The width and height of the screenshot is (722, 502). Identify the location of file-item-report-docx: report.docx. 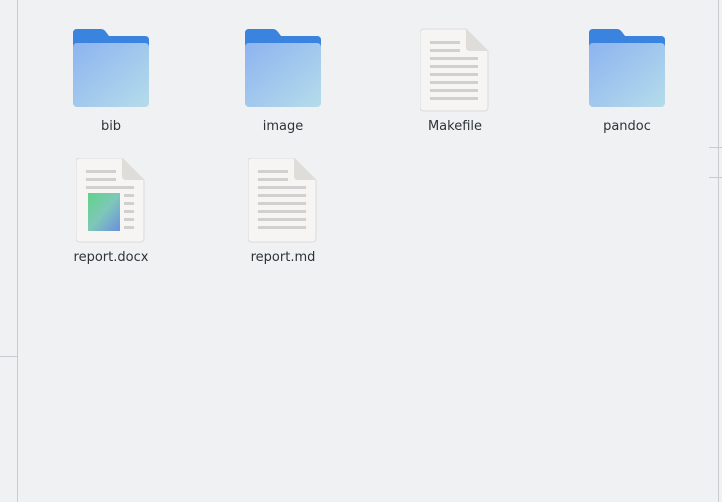
(111, 218).